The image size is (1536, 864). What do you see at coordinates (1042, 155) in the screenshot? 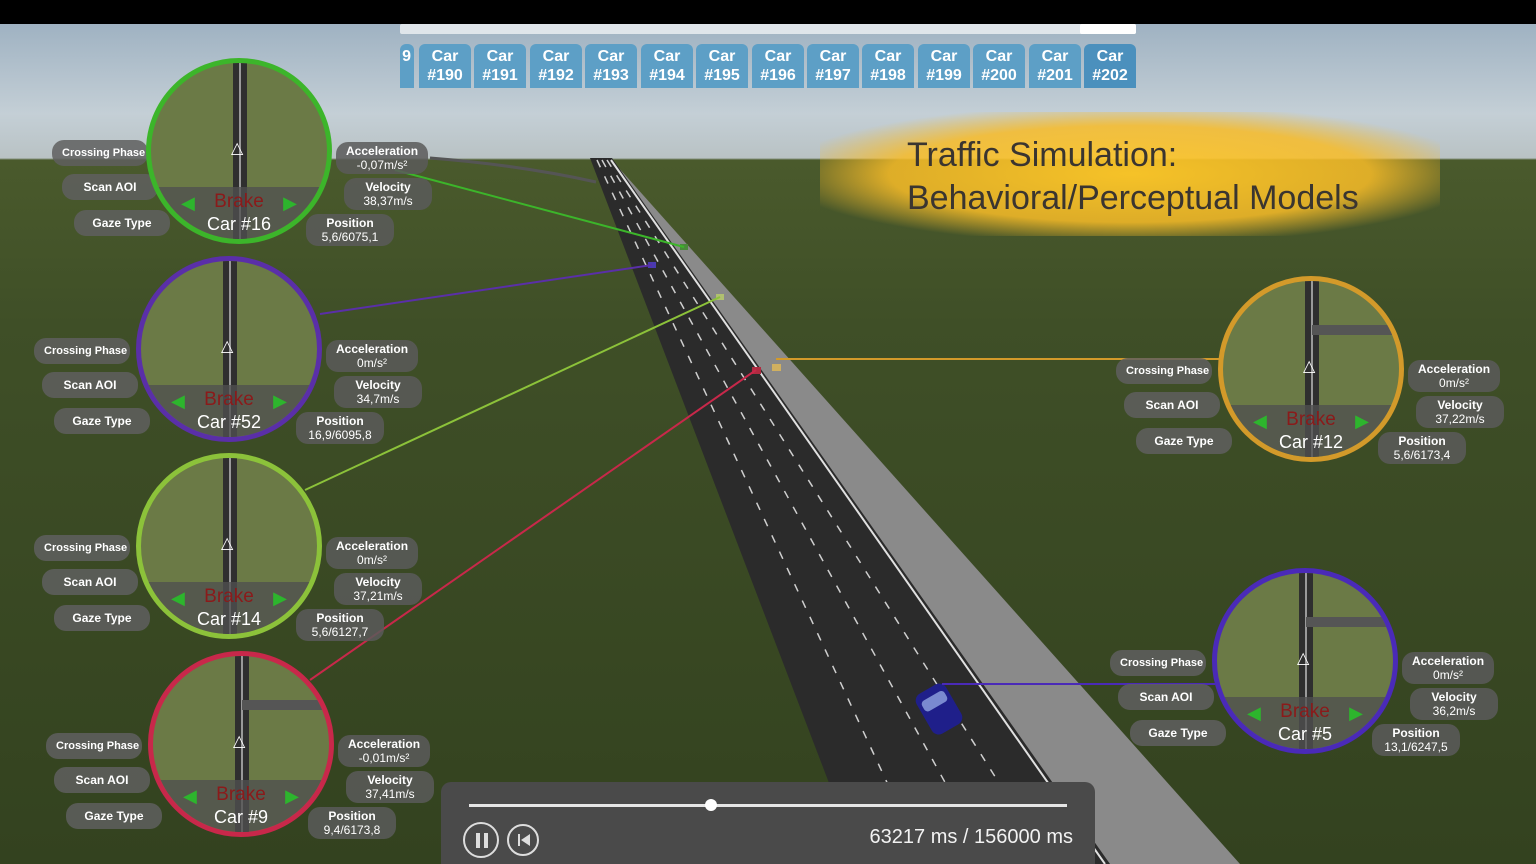
I see `title-line-1: Traffic Simulation:` at bounding box center [1042, 155].